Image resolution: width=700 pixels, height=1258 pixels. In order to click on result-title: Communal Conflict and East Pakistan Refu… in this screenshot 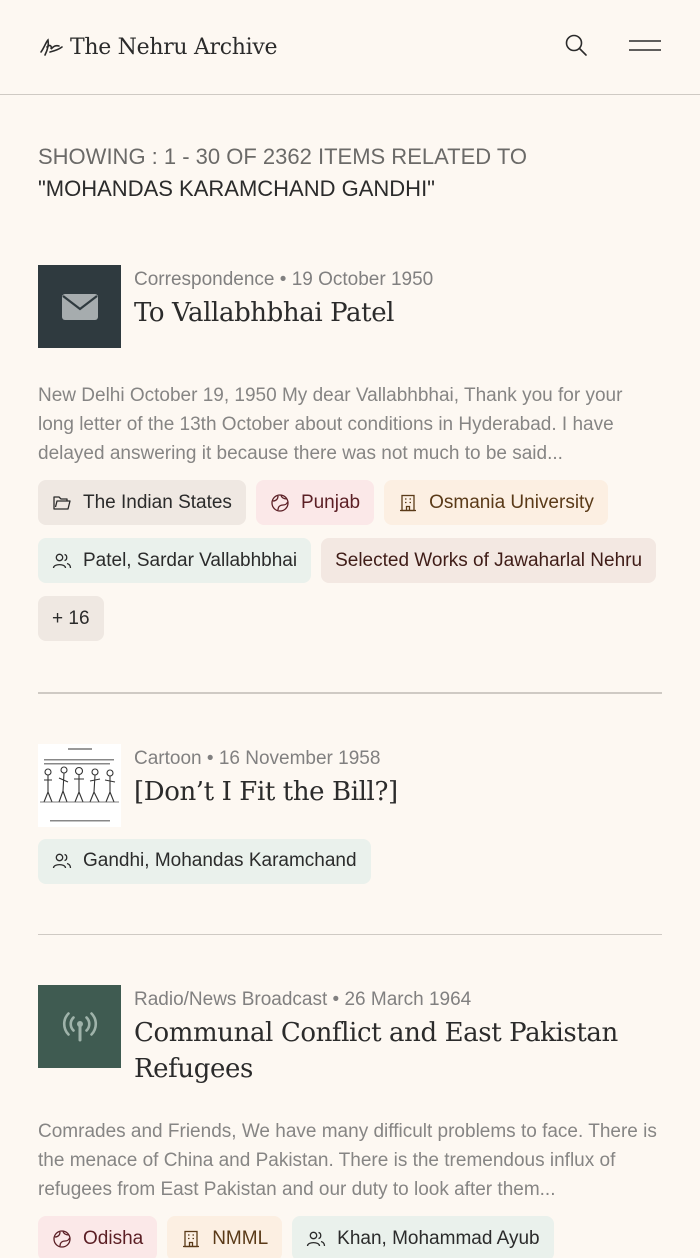, I will do `click(398, 1051)`.